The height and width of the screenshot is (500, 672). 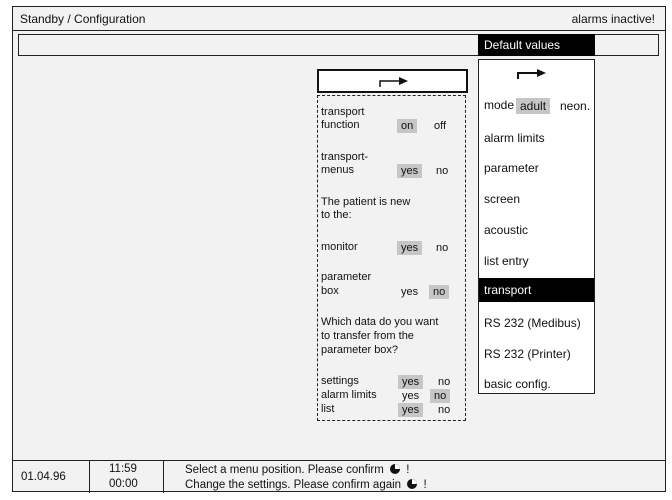 I want to click on submenu-header, so click(x=392, y=81).